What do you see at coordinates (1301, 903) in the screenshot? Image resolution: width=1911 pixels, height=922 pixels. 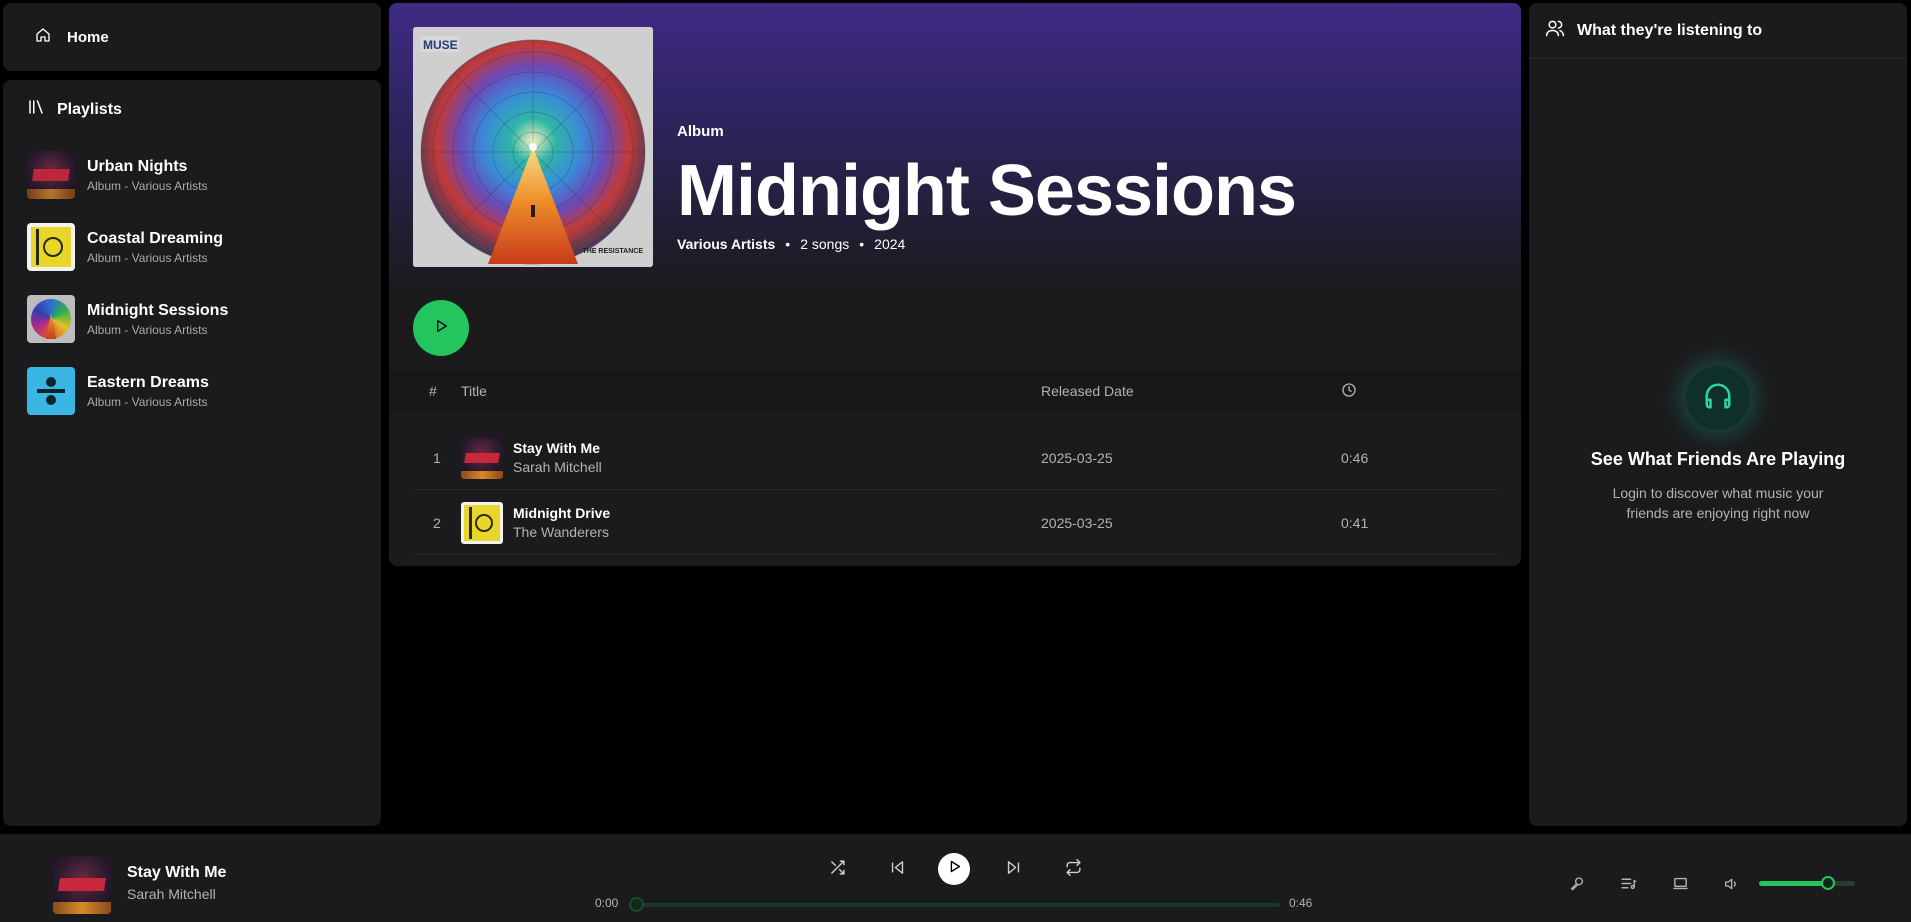 I see `total-time: 0:46` at bounding box center [1301, 903].